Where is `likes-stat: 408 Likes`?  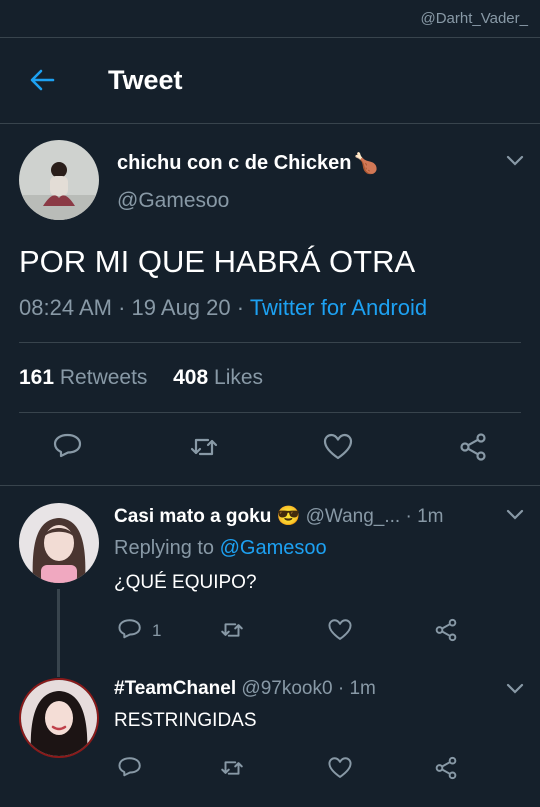 likes-stat: 408 Likes is located at coordinates (218, 377).